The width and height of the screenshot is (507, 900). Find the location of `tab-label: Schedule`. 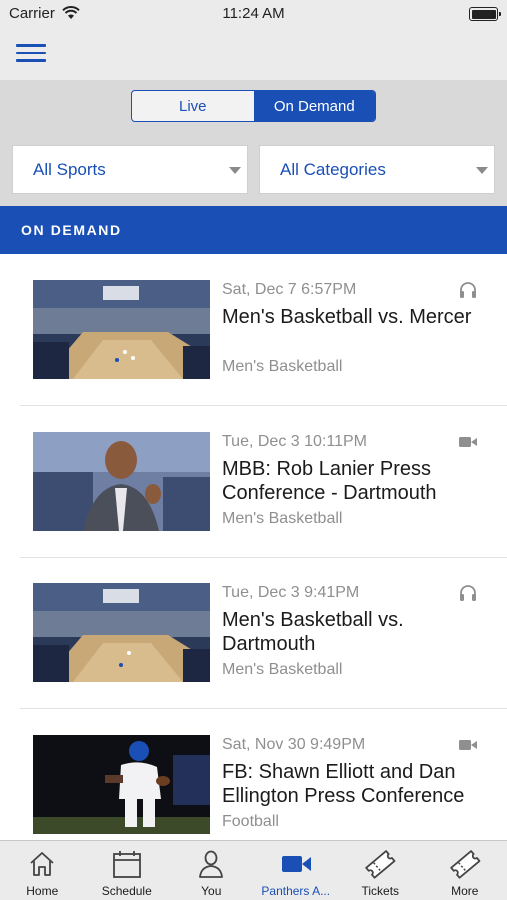

tab-label: Schedule is located at coordinates (126, 891).